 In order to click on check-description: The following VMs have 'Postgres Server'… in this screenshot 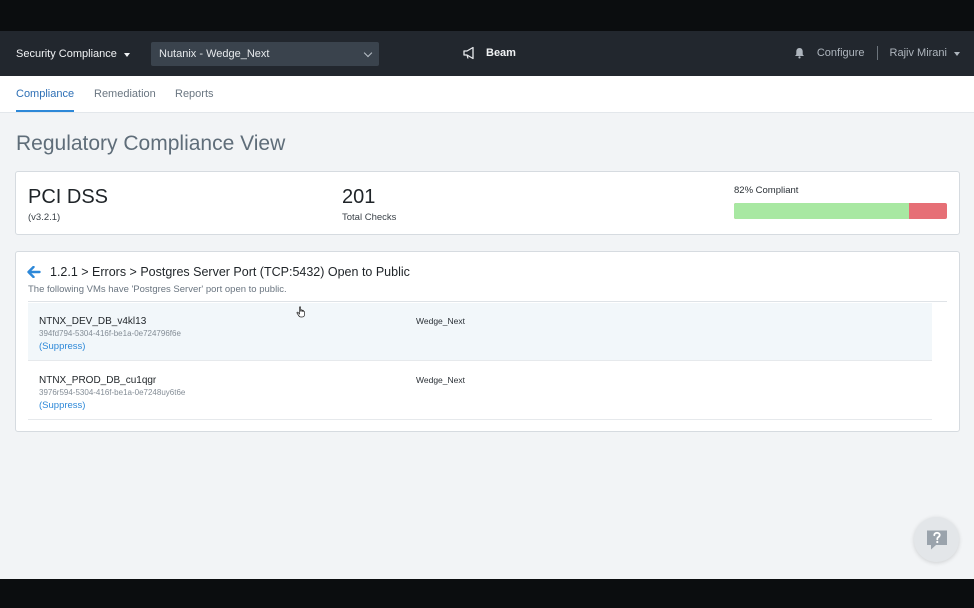, I will do `click(157, 289)`.